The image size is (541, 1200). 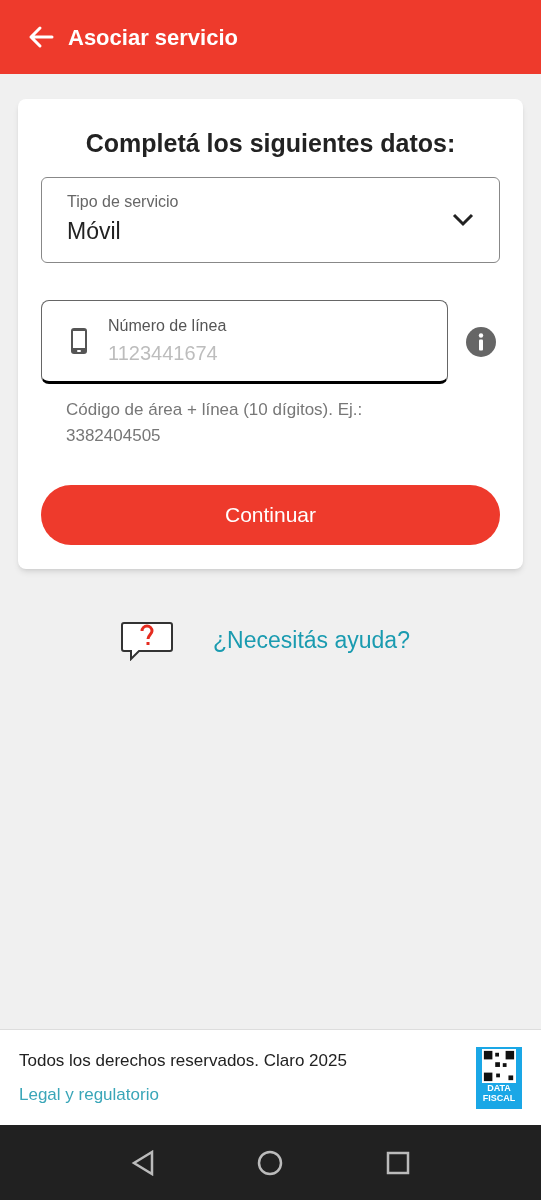 I want to click on logo-text: FISCAL, so click(x=499, y=1097).